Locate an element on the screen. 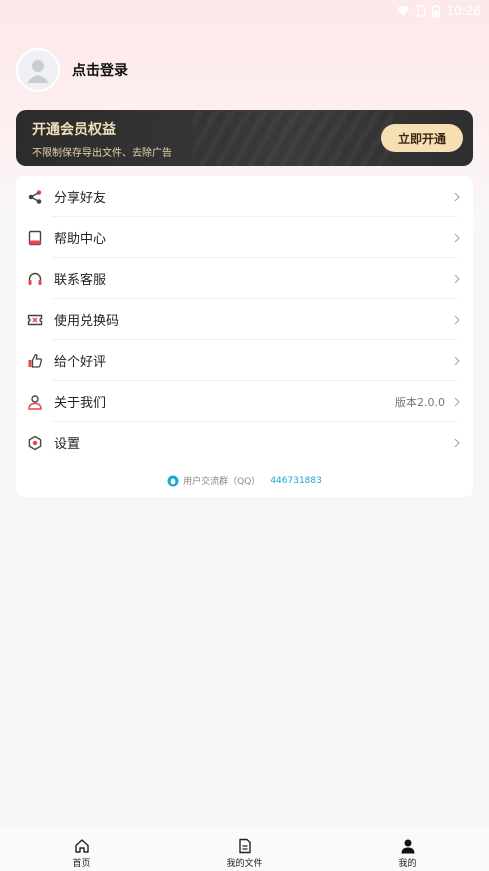 The height and width of the screenshot is (871, 489). login-link: 点击登录 is located at coordinates (100, 70).